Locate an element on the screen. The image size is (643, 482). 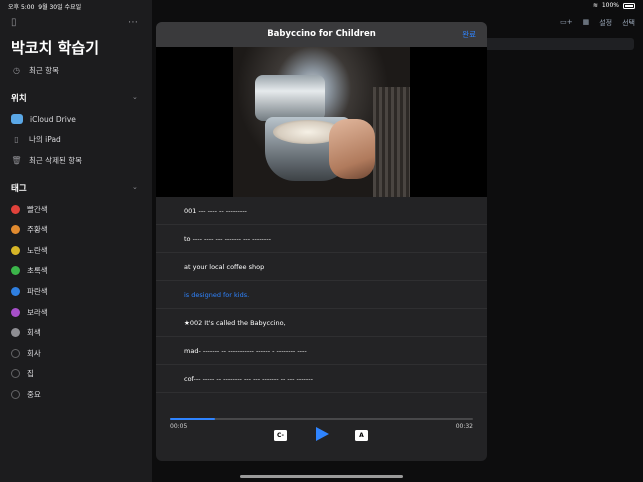
sidebar-tag-item: 초록색 is located at coordinates (29, 271).